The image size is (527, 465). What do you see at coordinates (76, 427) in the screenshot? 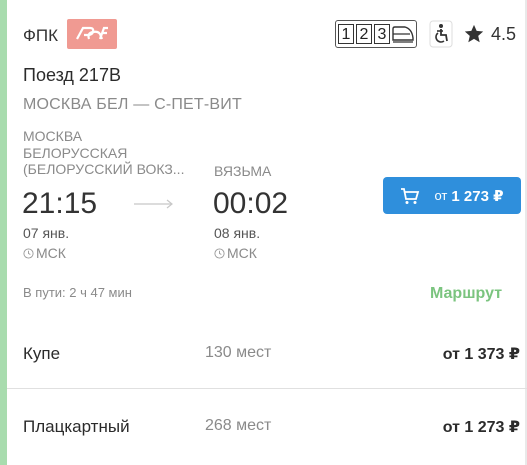
I see `class-name-platskart: Плацкартный` at bounding box center [76, 427].